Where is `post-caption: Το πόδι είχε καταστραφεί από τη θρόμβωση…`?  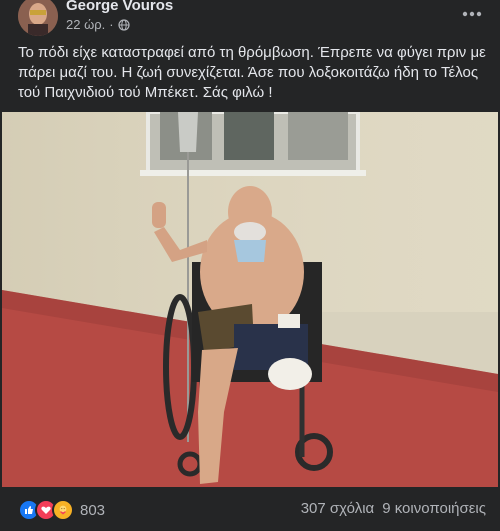 post-caption: Το πόδι είχε καταστραφεί από τη θρόμβωση… is located at coordinates (252, 72).